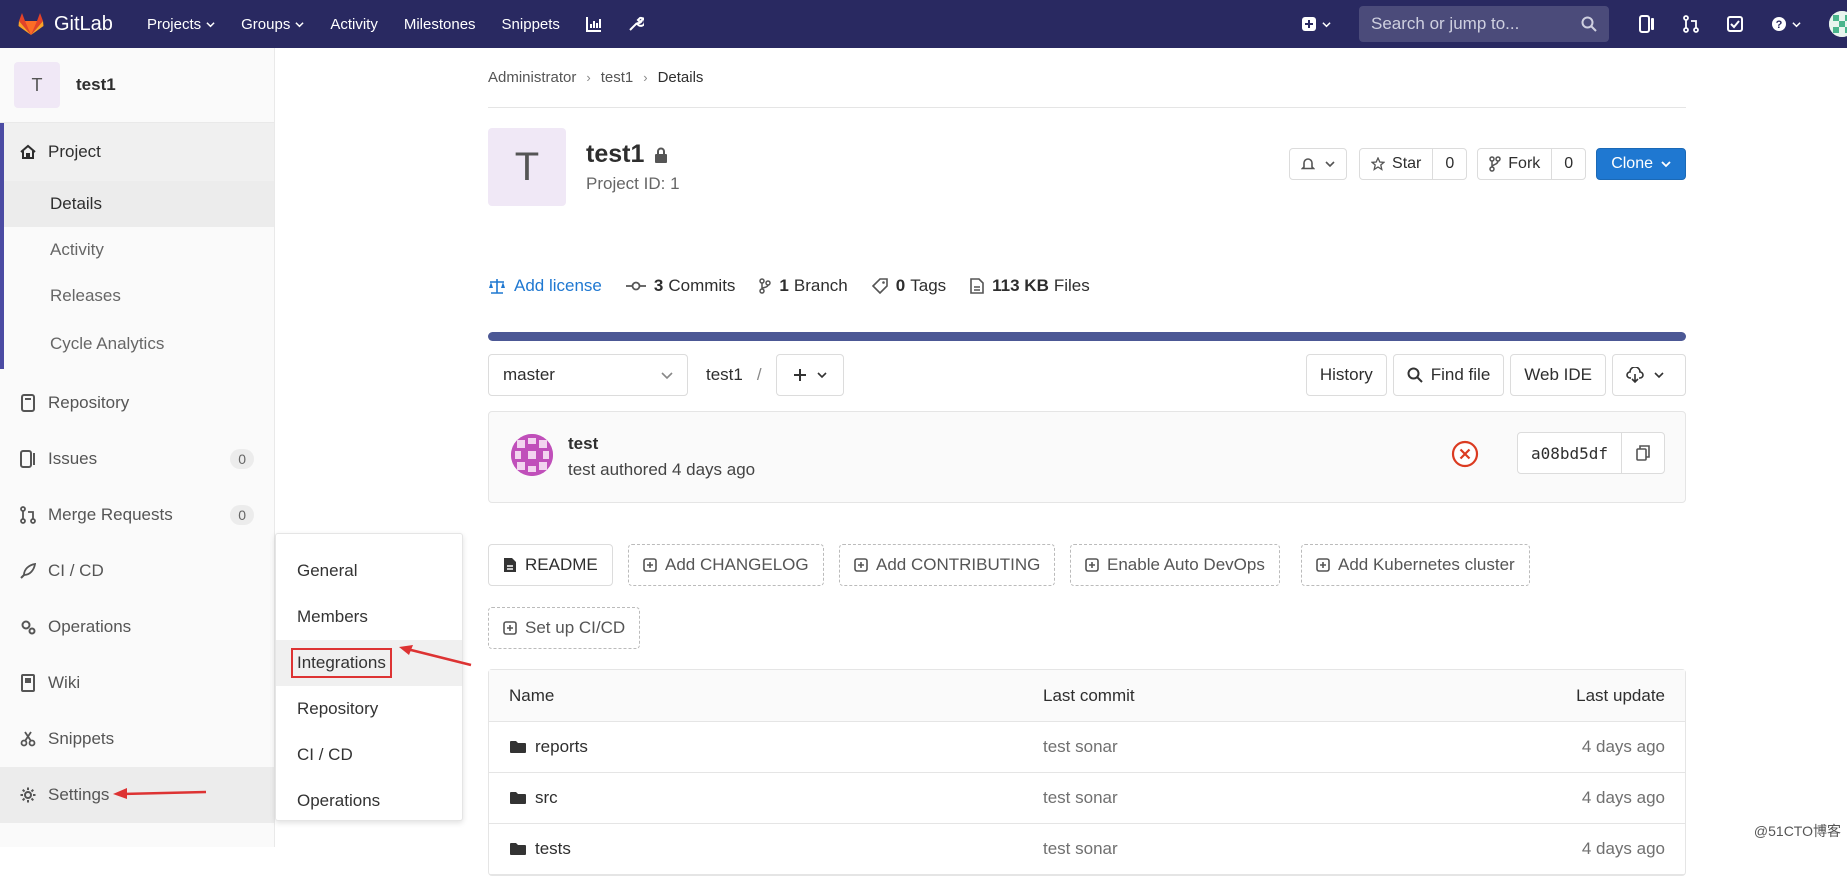  What do you see at coordinates (1570, 453) in the screenshot?
I see `commit-sha: a08bd5df` at bounding box center [1570, 453].